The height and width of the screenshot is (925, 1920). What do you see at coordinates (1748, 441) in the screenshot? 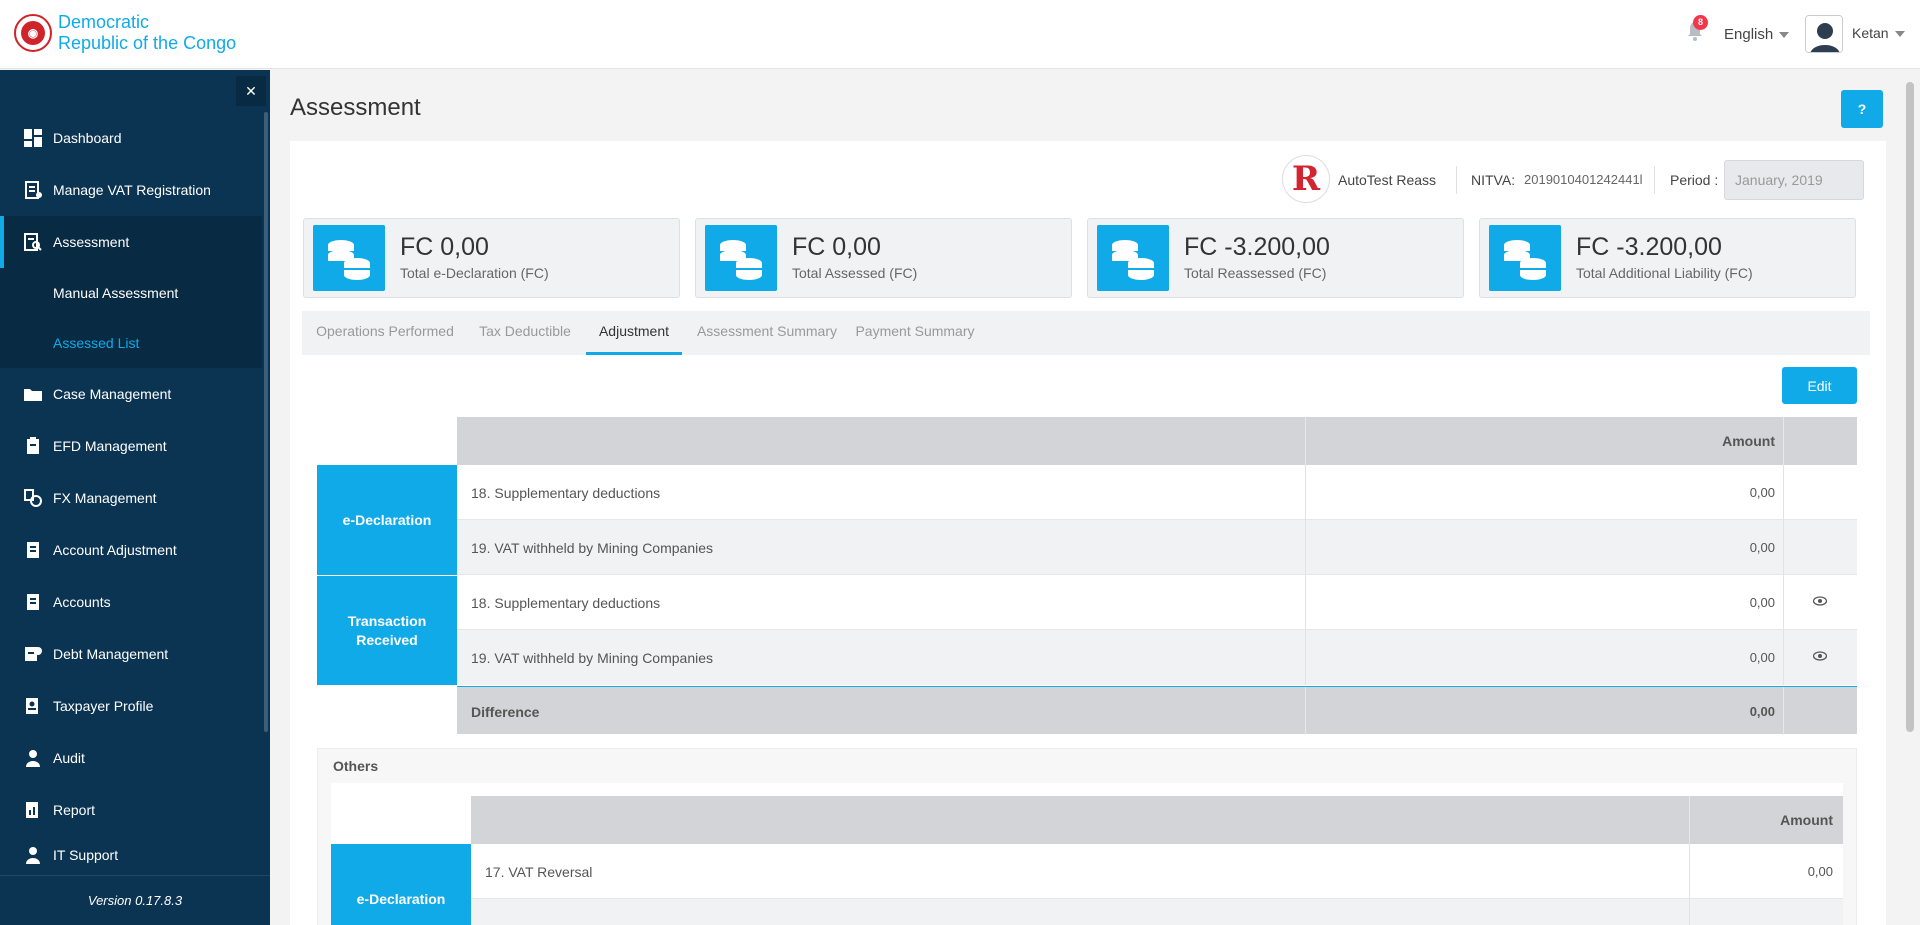
I see `amount-column-header: Amount` at bounding box center [1748, 441].